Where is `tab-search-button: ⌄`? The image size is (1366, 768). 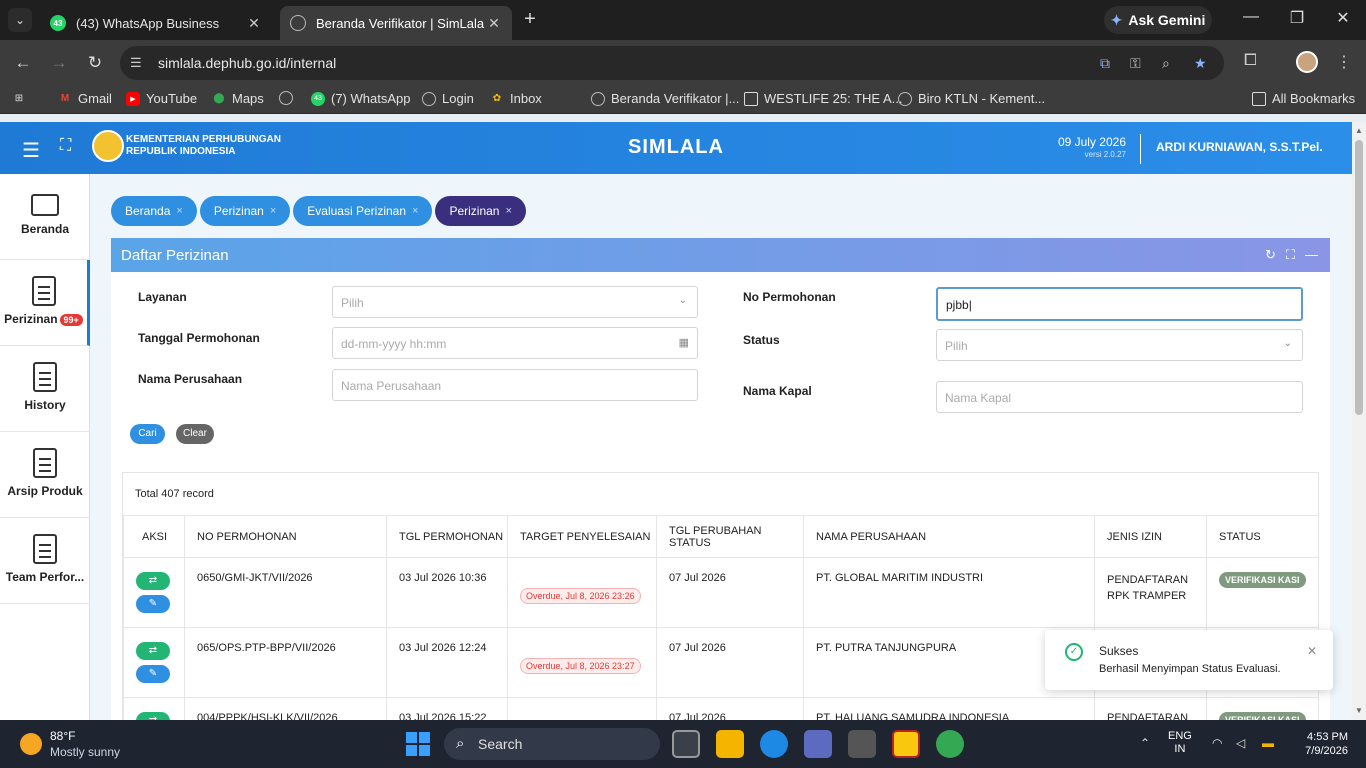
tab-search-button: ⌄ is located at coordinates (20, 20).